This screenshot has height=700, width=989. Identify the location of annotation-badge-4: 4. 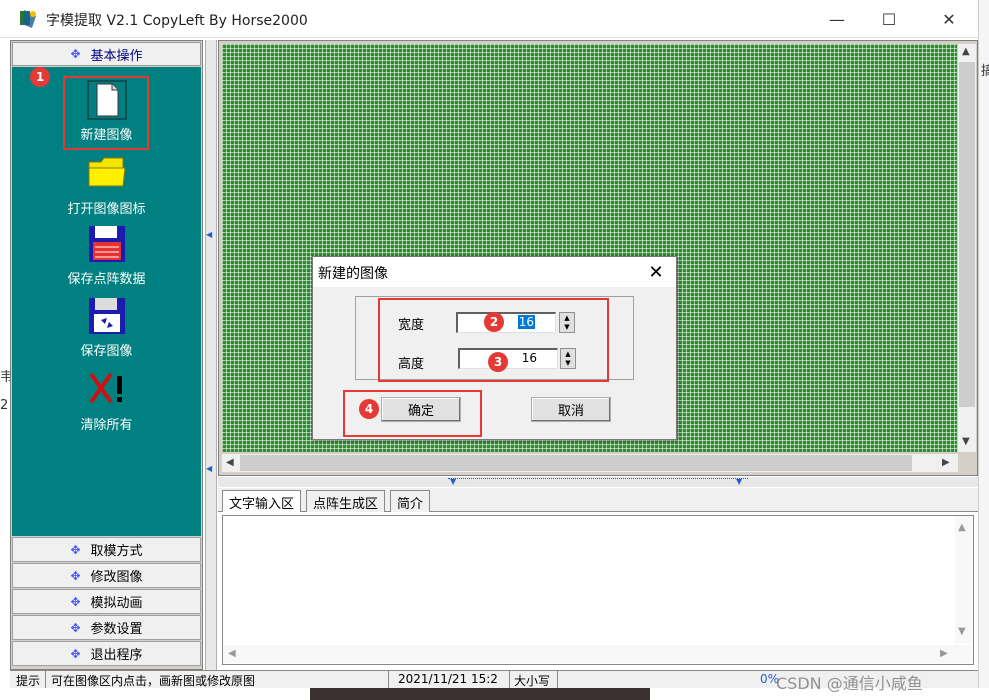
(369, 409).